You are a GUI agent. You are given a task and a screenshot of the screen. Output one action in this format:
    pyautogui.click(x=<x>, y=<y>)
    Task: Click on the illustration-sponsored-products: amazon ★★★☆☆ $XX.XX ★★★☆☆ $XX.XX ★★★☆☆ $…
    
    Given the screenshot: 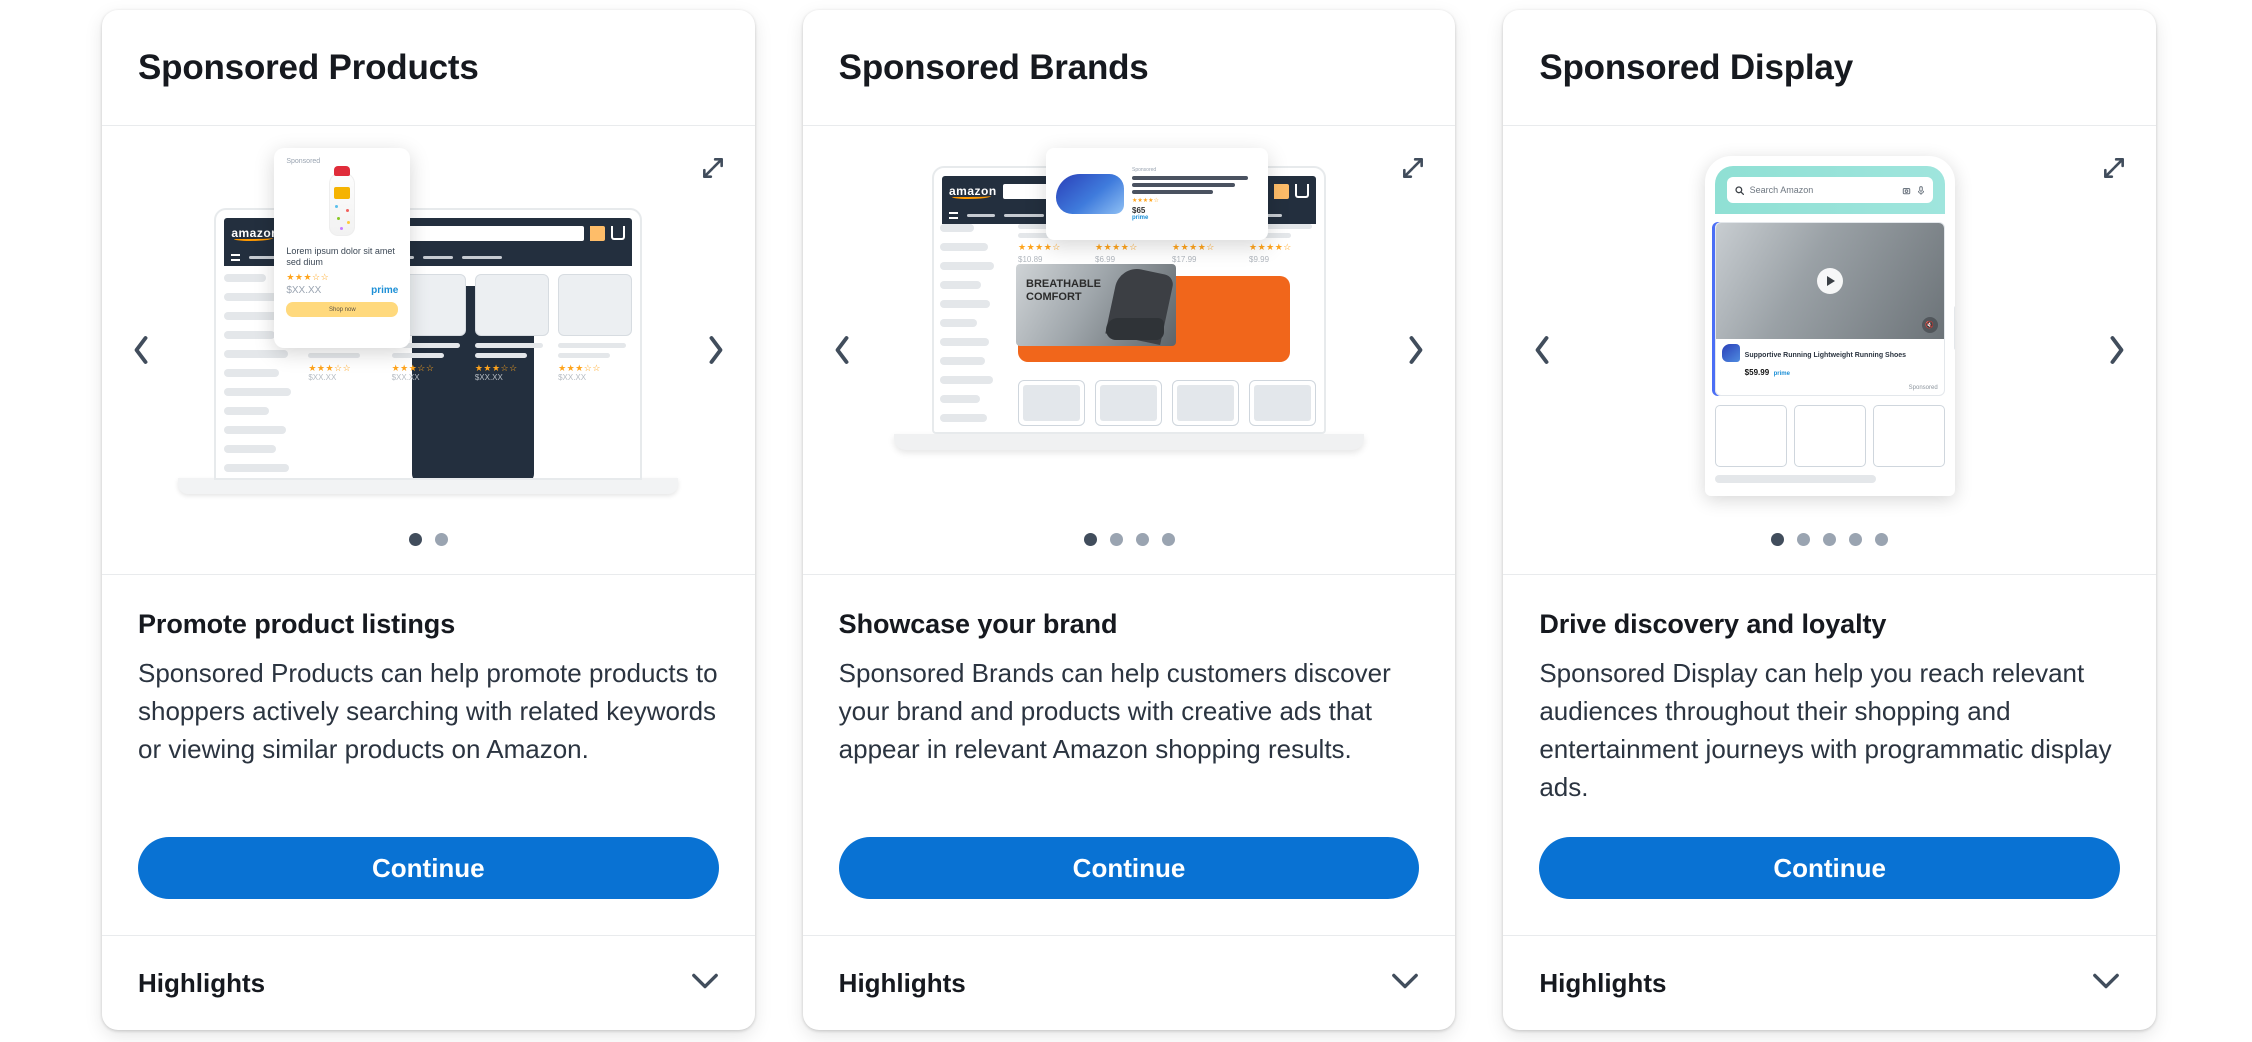 What is the action you would take?
    pyautogui.click(x=428, y=350)
    